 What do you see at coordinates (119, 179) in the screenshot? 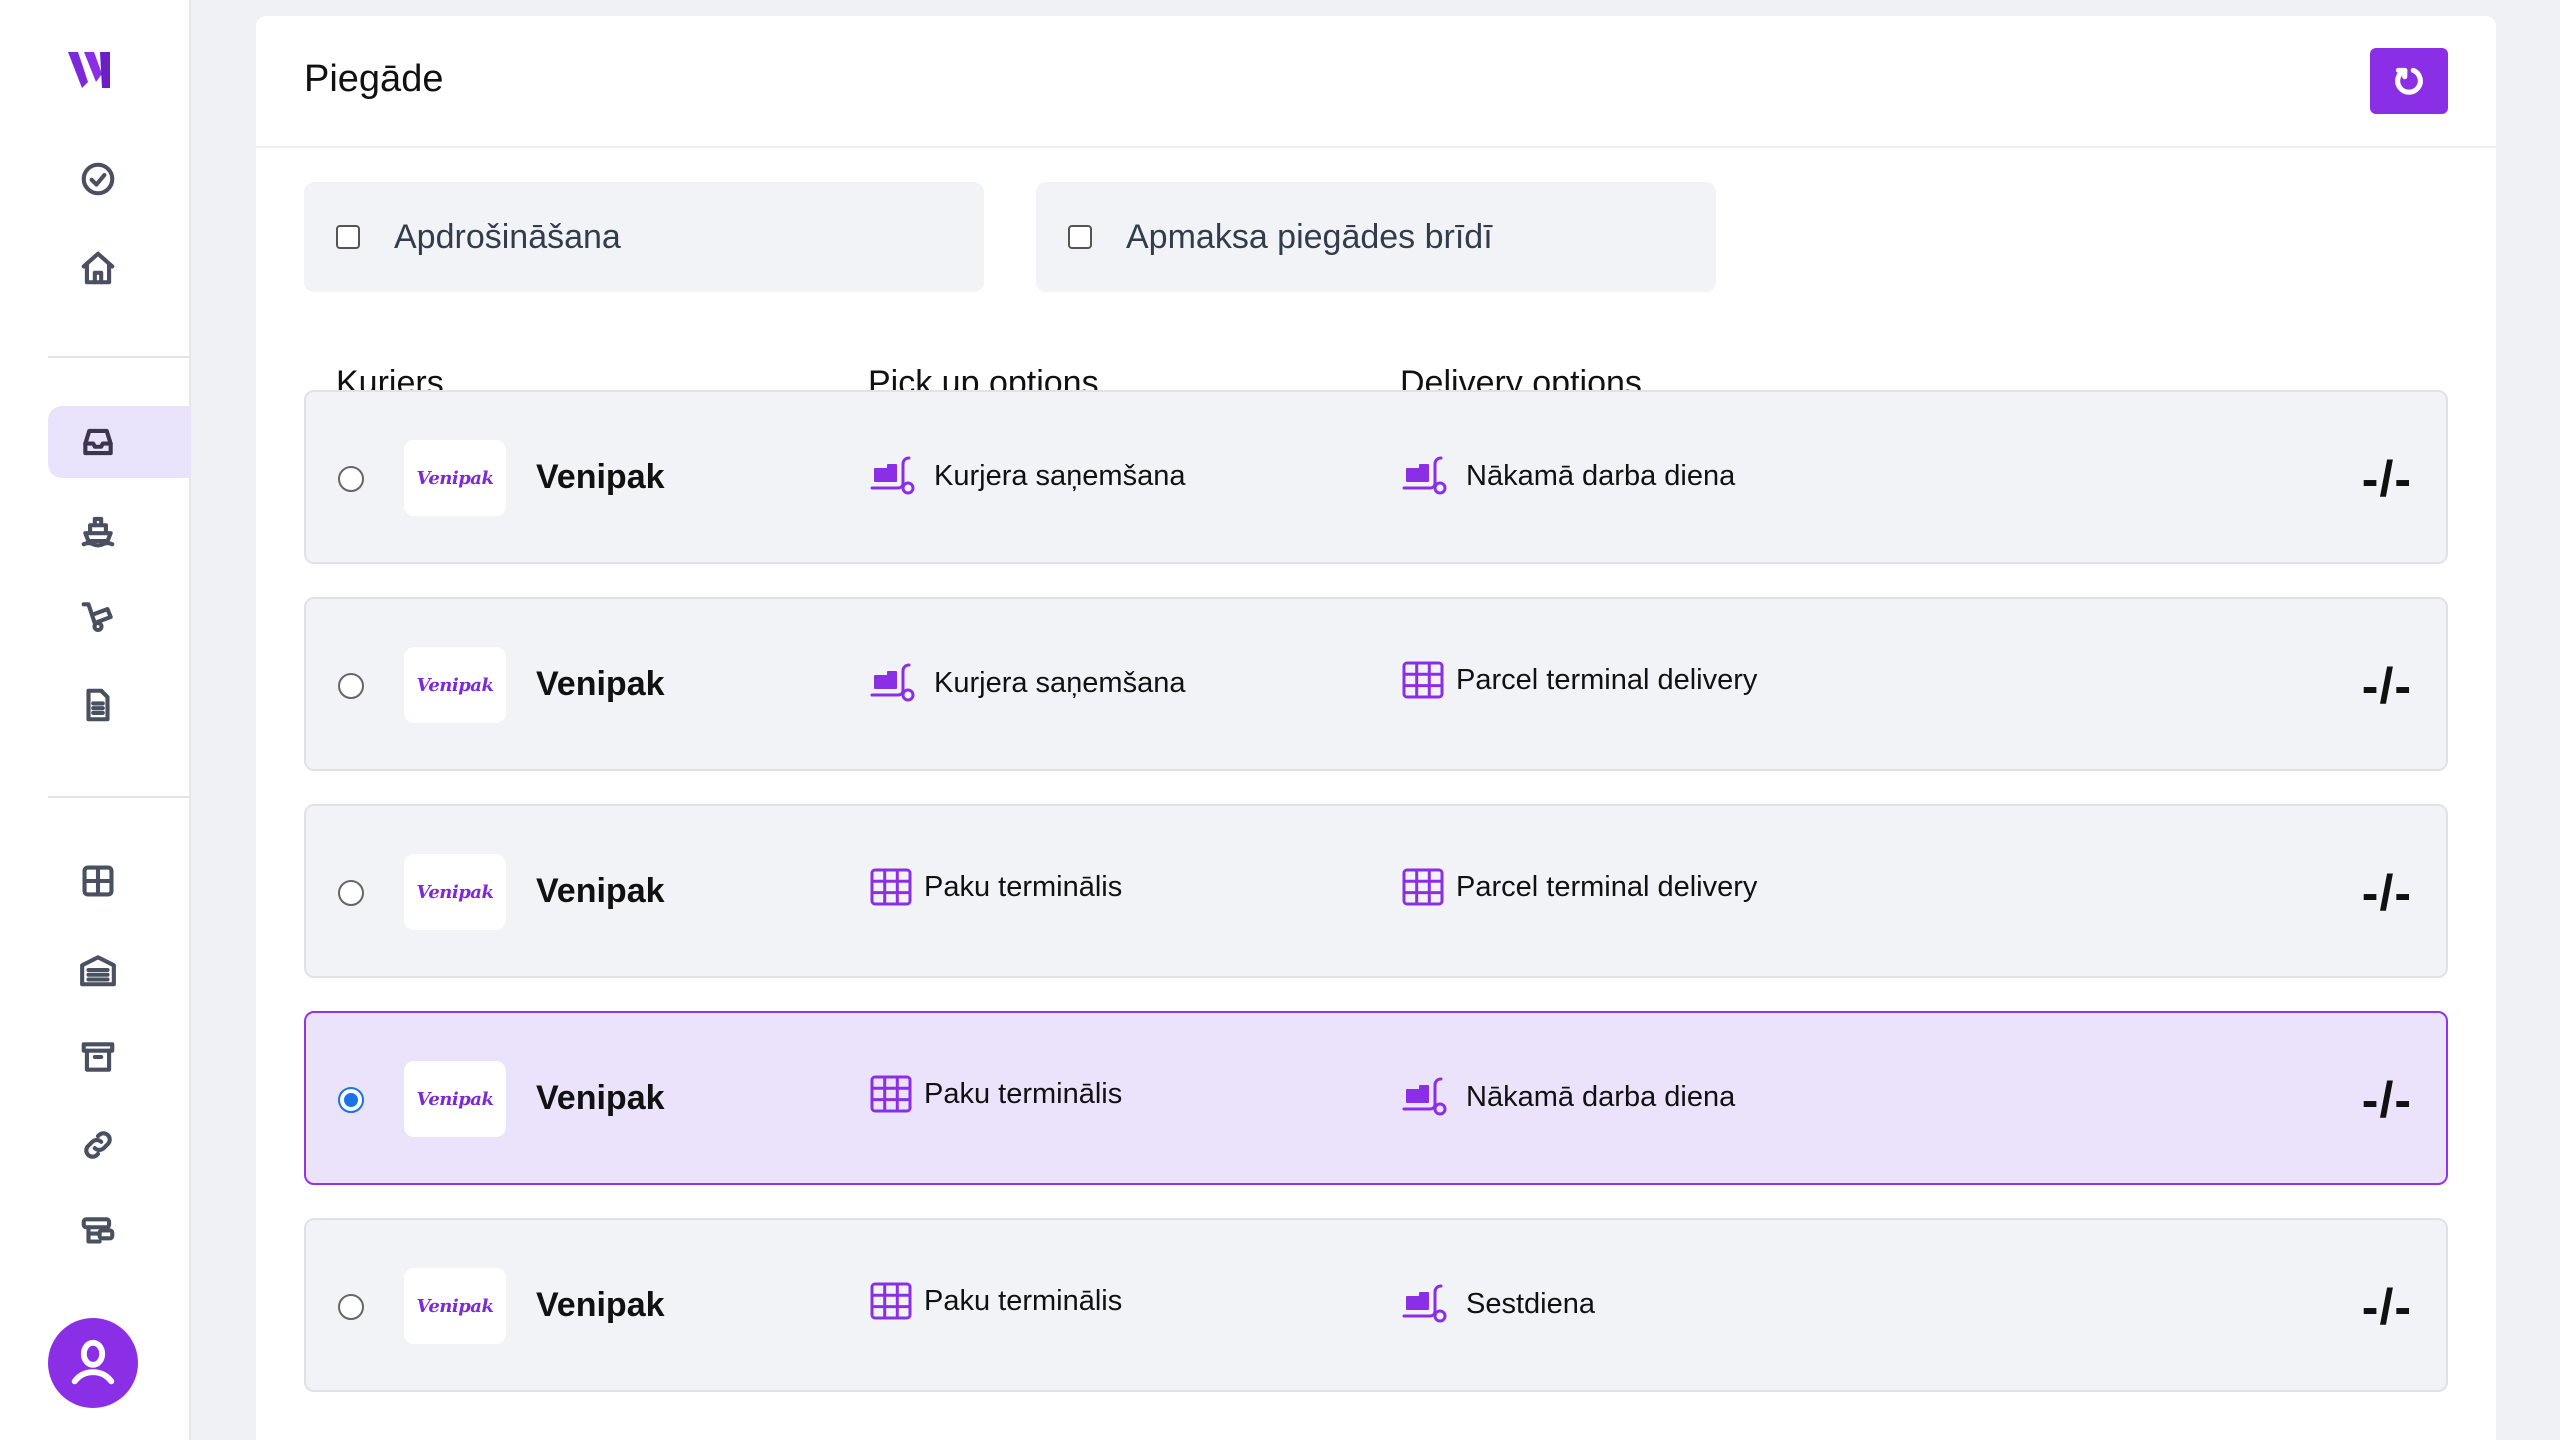
I see `sidebar-item-tasks` at bounding box center [119, 179].